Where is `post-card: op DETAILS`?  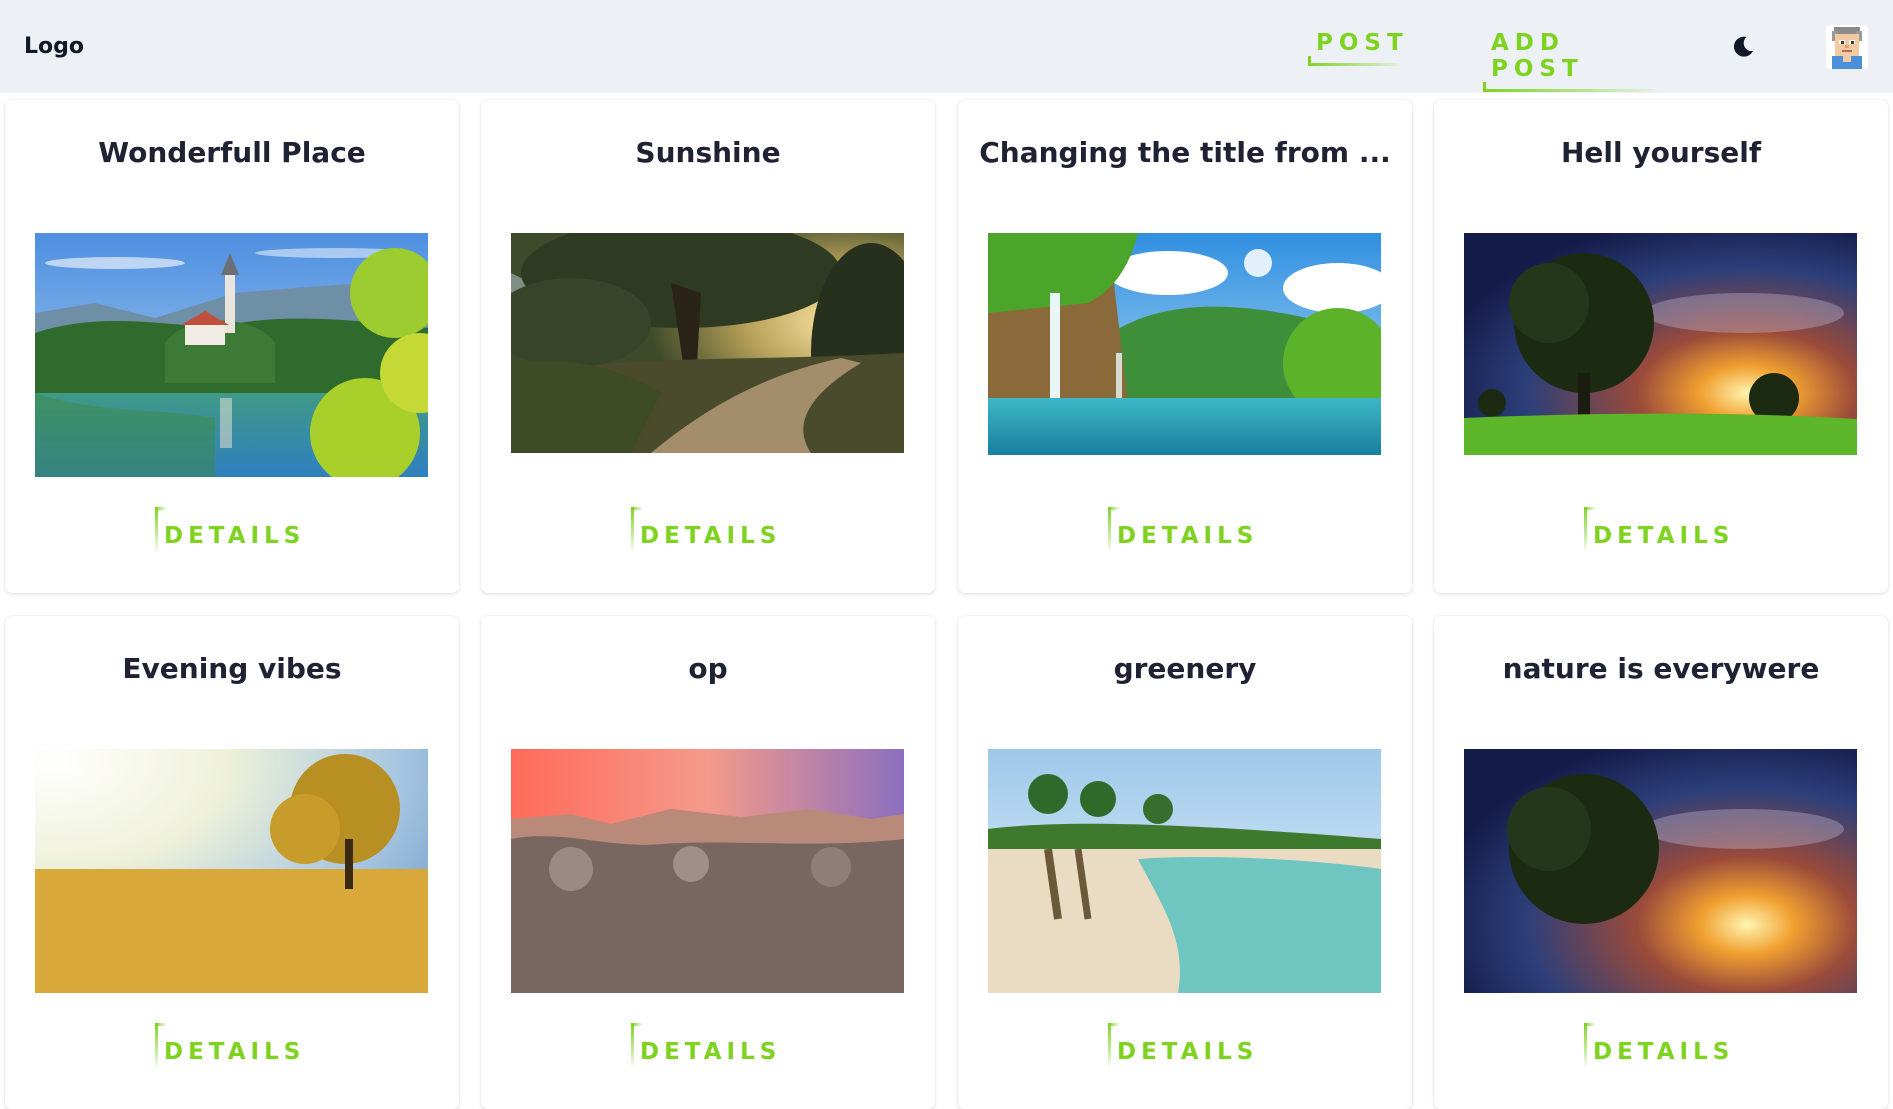 post-card: op DETAILS is located at coordinates (708, 862).